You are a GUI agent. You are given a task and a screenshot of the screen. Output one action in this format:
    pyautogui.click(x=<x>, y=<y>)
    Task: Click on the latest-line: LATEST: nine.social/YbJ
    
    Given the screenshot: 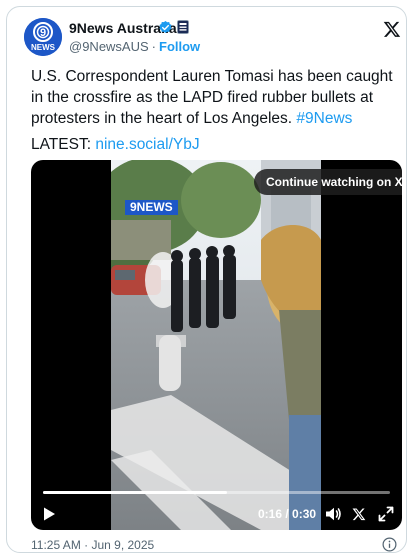 What is the action you would take?
    pyautogui.click(x=115, y=144)
    